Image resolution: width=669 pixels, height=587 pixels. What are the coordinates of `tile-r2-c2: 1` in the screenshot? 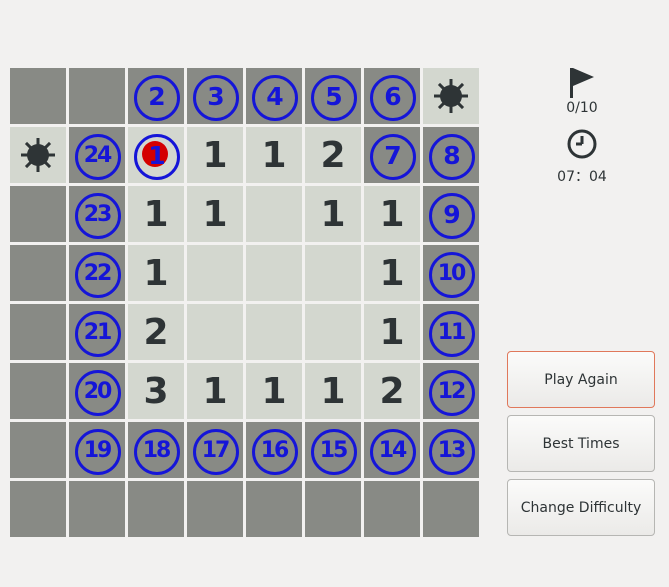 It's located at (156, 214).